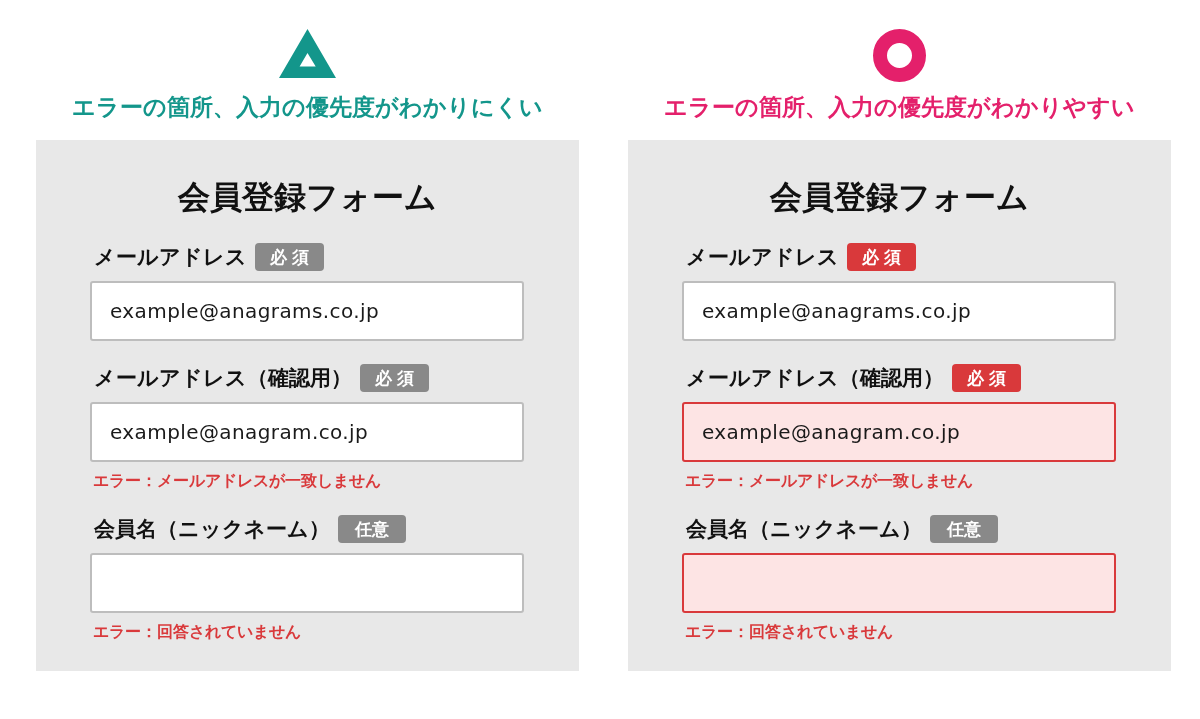 Image resolution: width=1200 pixels, height=719 pixels. Describe the element at coordinates (307, 107) in the screenshot. I see `caption: エラーの箇所、入力の優先度がわかりにくい` at that location.